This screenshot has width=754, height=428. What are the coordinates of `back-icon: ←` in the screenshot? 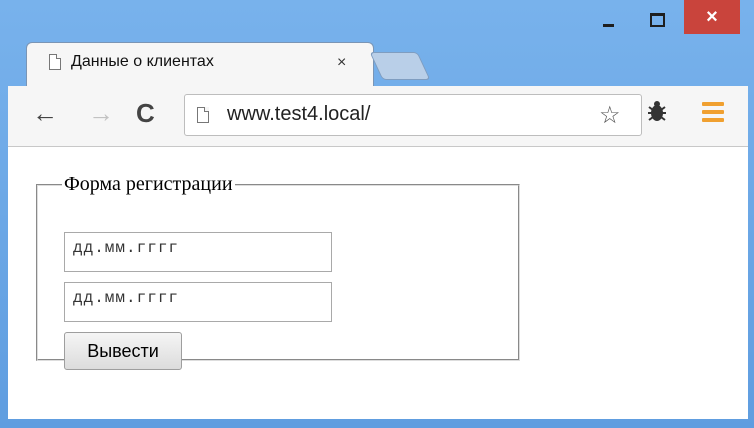 It's located at (45, 113).